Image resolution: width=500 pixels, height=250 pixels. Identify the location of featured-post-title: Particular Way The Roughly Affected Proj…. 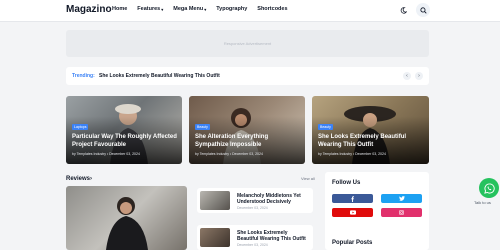
(126, 141).